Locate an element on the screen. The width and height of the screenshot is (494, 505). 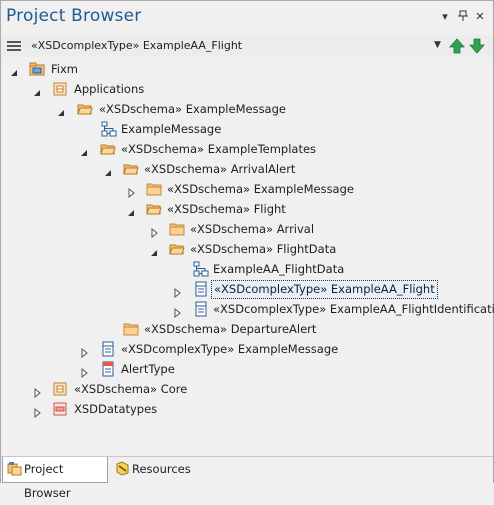
tree-node: «XSDschema» Flight is located at coordinates (246, 209).